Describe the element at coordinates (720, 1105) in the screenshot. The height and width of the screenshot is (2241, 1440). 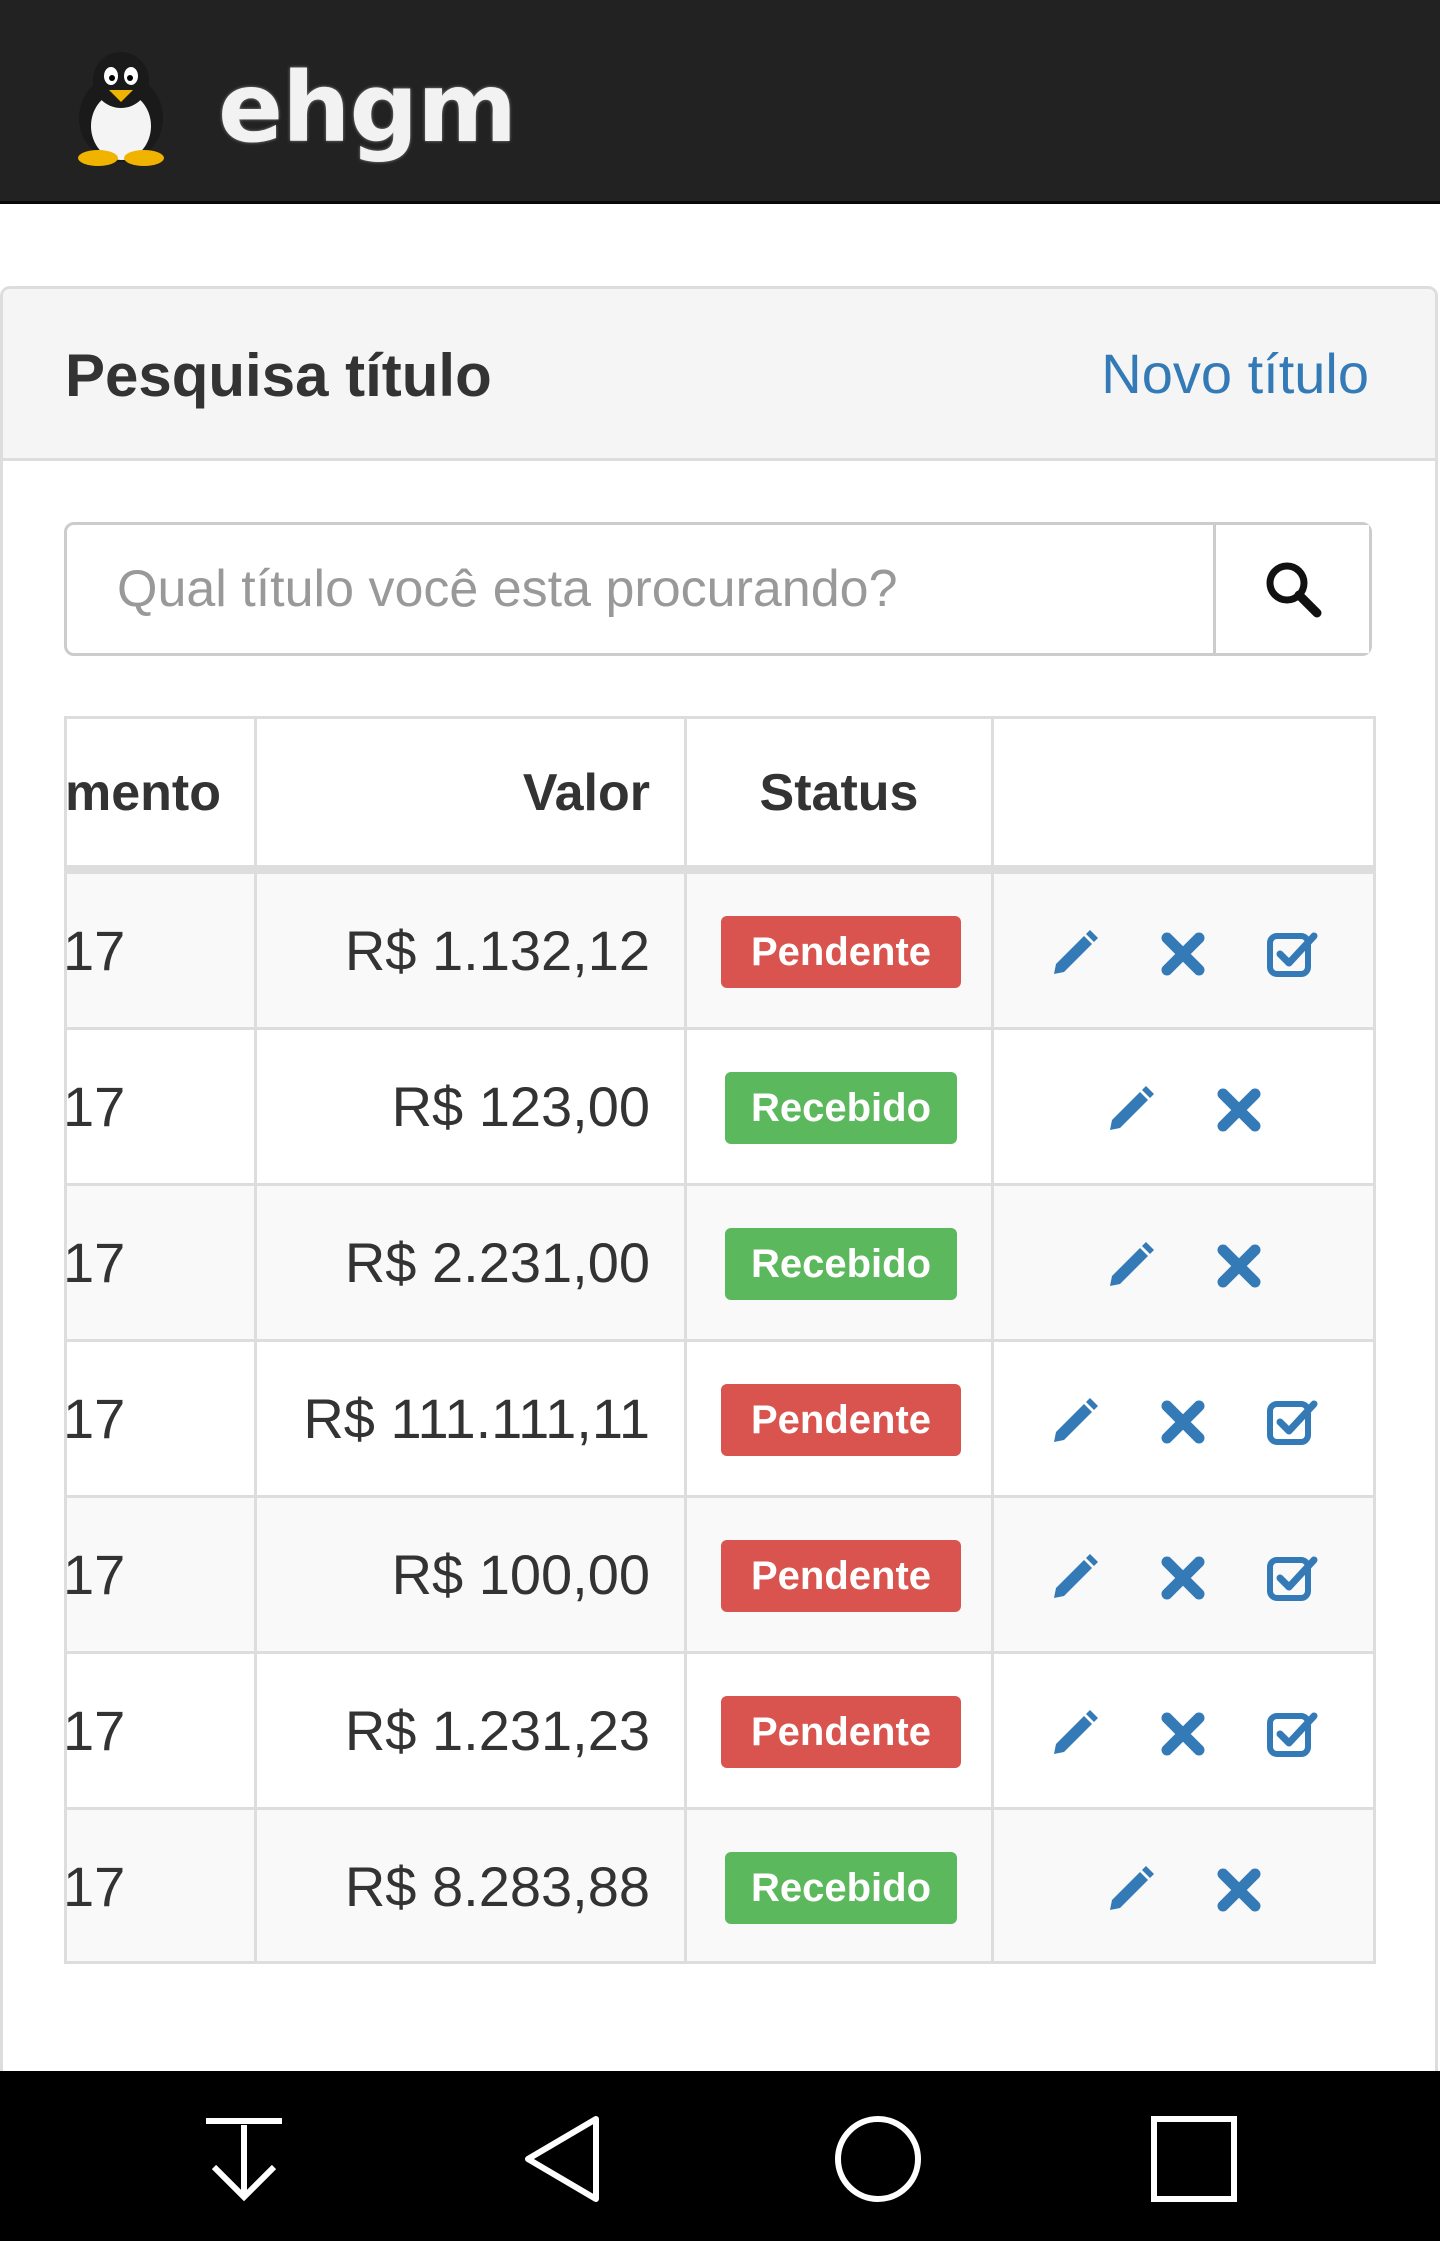
I see `table-row: 17 R$ 123,00 Recebido` at that location.